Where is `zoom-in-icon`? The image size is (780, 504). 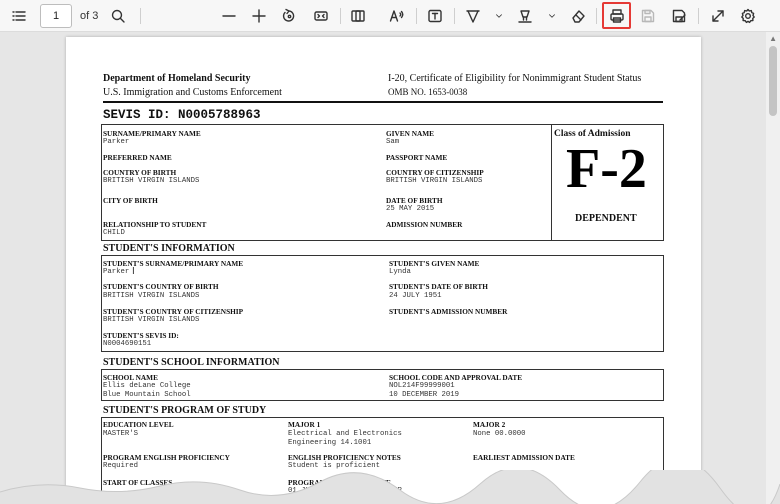
zoom-in-icon is located at coordinates (259, 16).